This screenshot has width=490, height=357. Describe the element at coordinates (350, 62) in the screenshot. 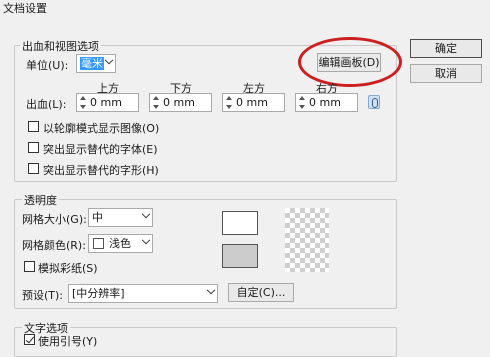

I see `annotation-circle` at that location.